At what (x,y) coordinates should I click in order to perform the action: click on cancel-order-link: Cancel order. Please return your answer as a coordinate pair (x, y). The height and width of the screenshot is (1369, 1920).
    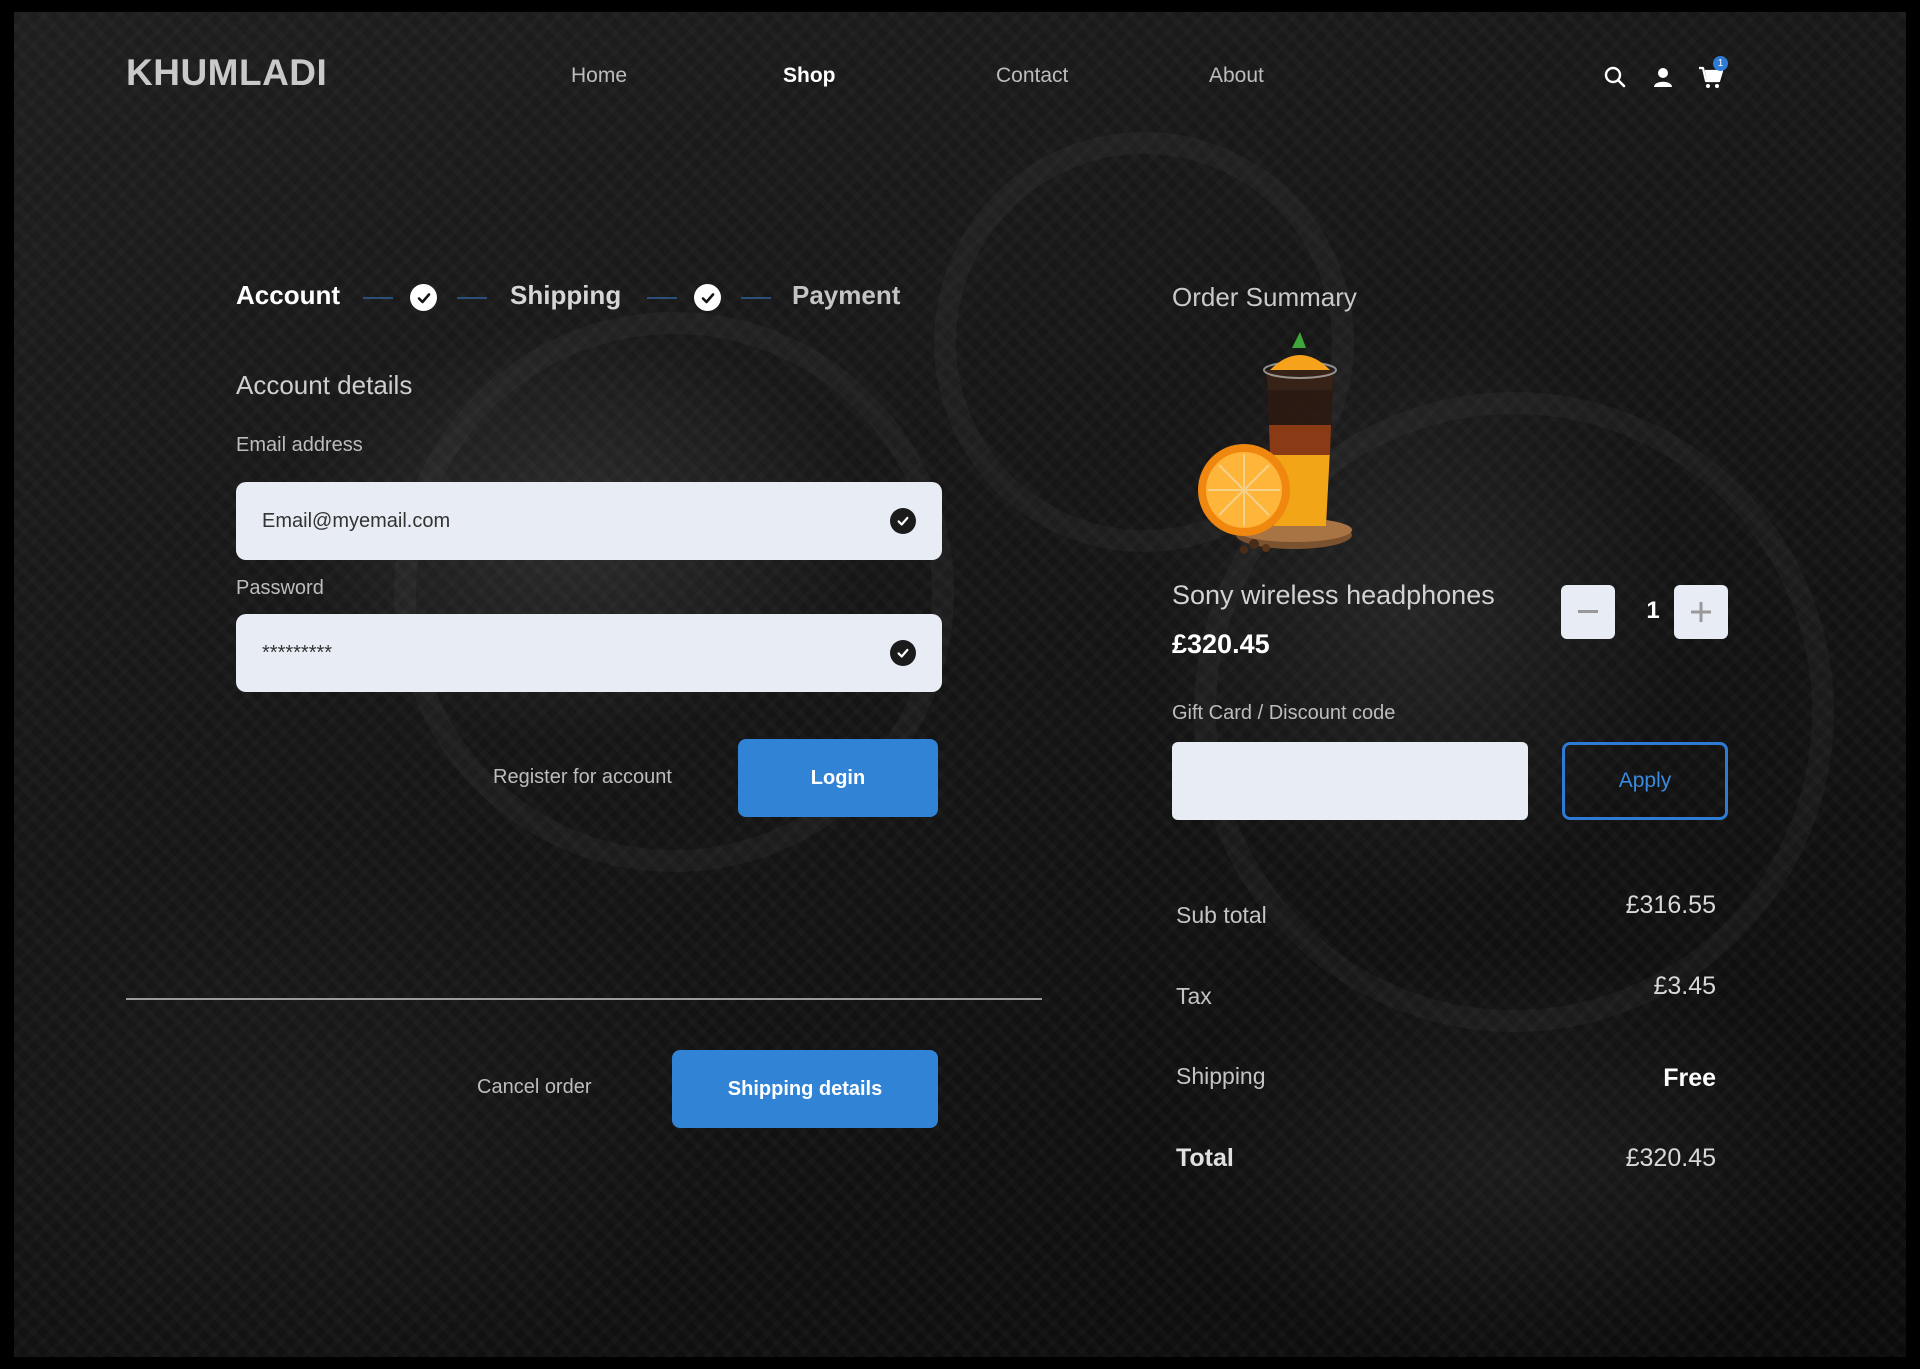
    Looking at the image, I should click on (534, 1087).